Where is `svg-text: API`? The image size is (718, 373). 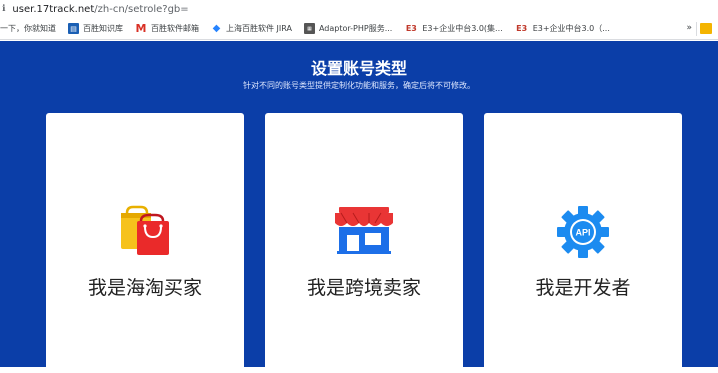 svg-text: API is located at coordinates (582, 233).